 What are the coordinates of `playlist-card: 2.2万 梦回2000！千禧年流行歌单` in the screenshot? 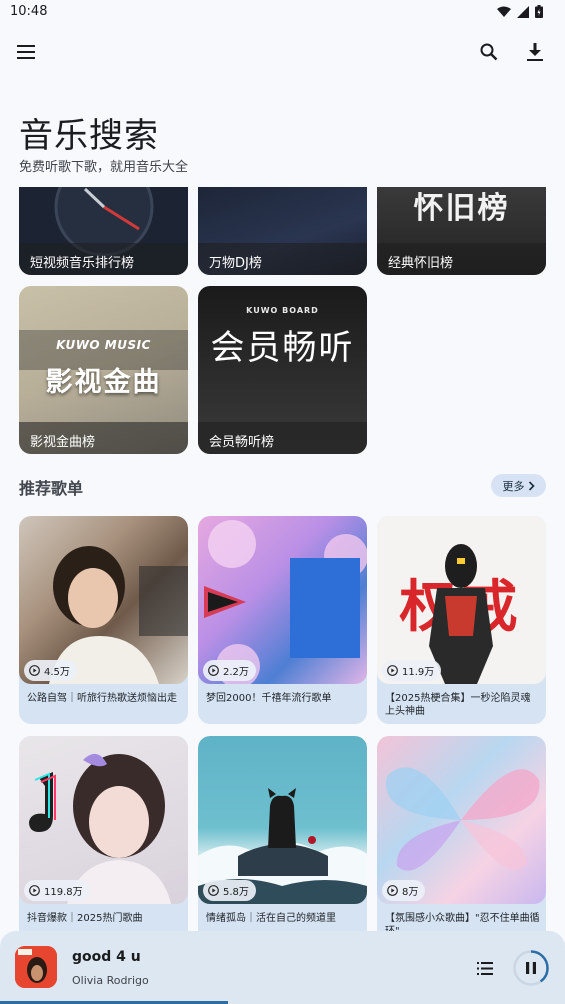 It's located at (282, 620).